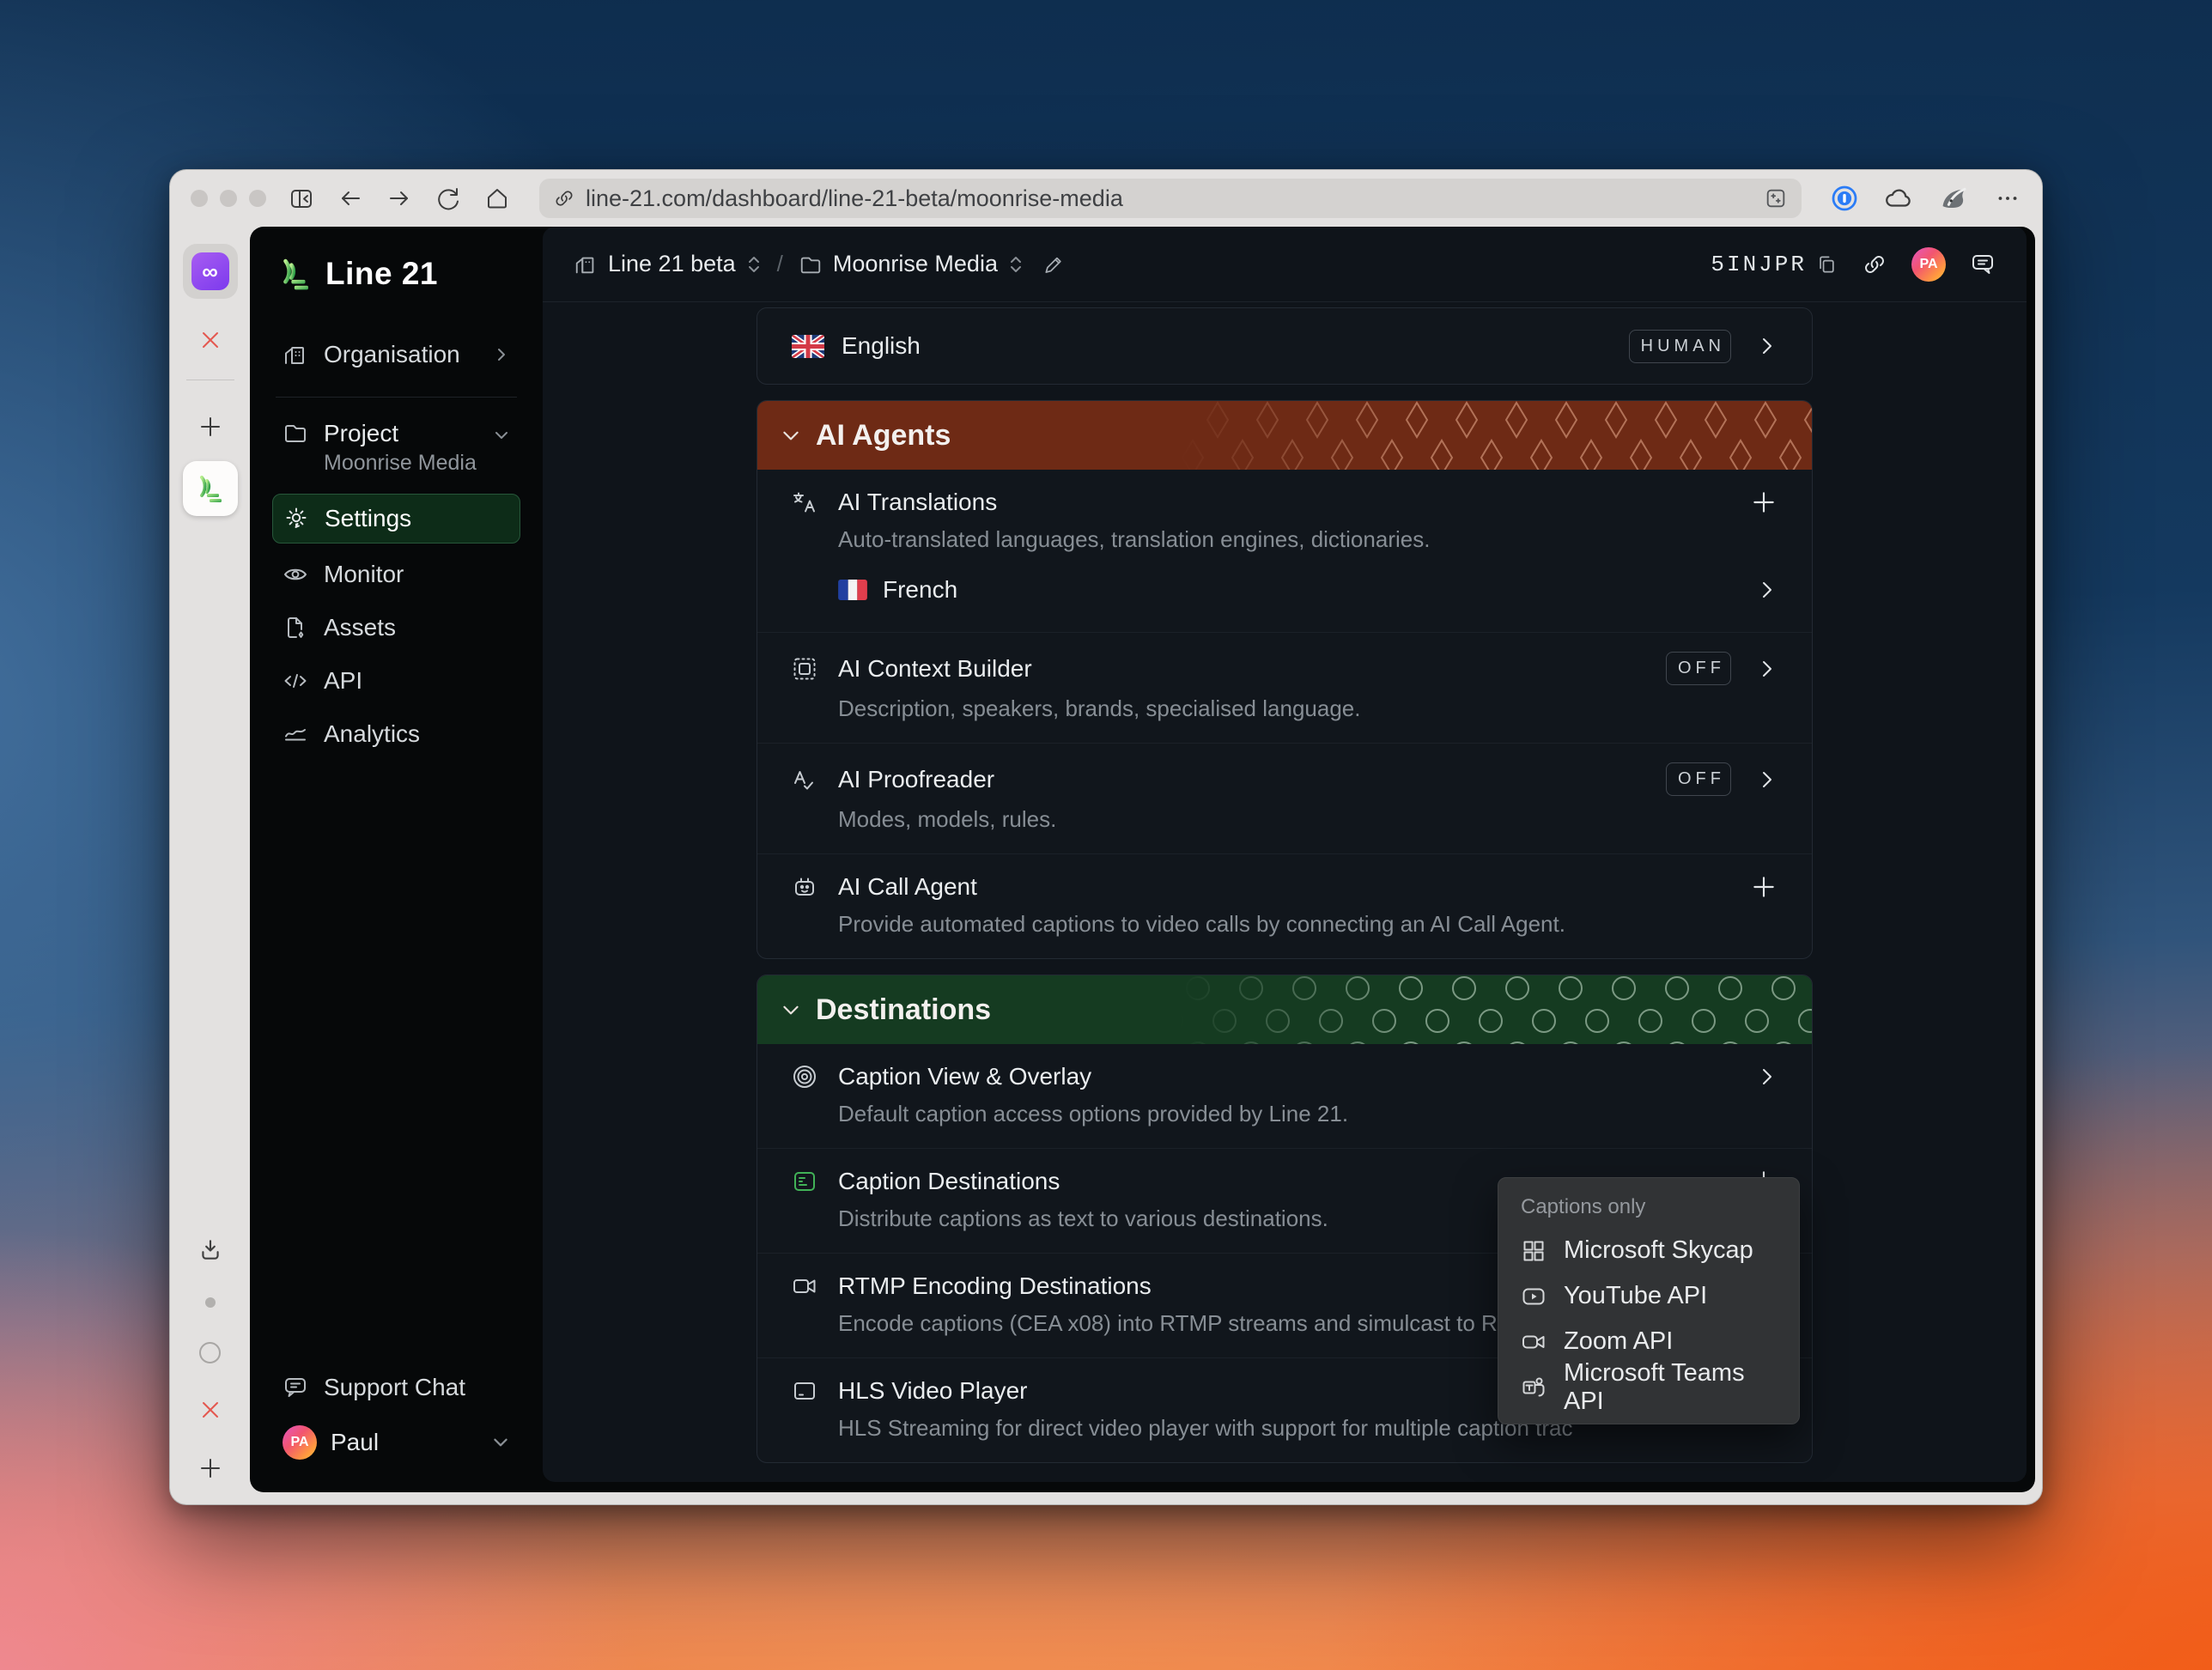  I want to click on sidebar-item-label: API, so click(343, 681).